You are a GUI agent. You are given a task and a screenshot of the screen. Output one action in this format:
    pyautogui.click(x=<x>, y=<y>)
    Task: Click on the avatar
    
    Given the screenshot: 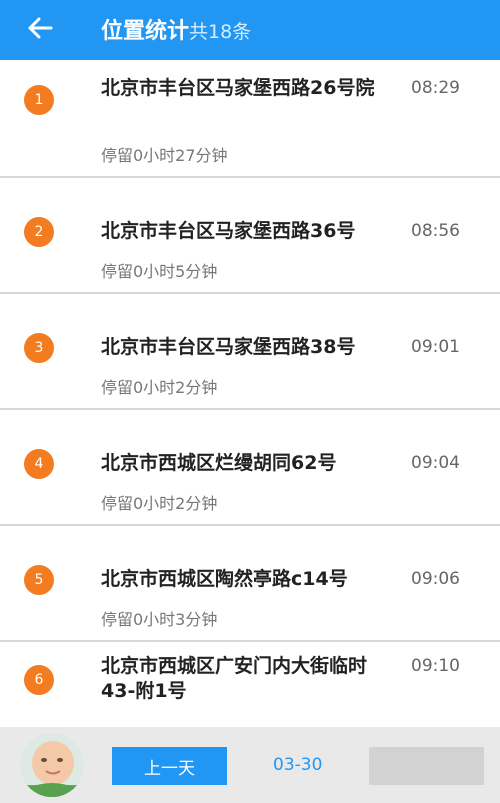 What is the action you would take?
    pyautogui.click(x=52, y=765)
    